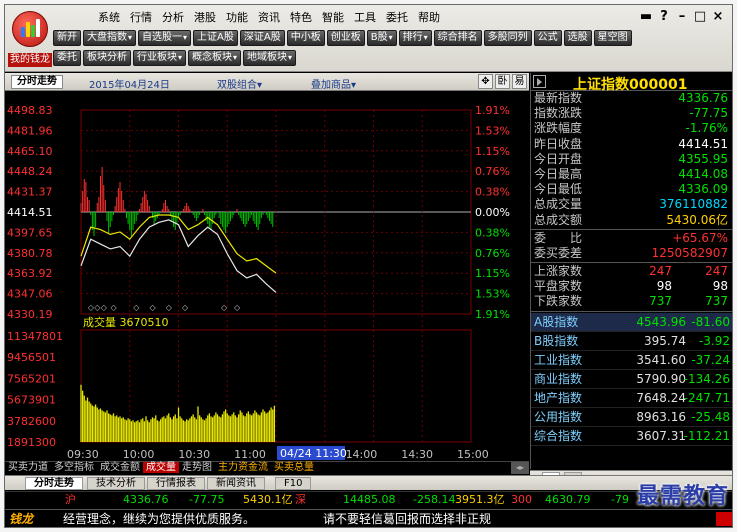  I want to click on menu-item-3: 港股, so click(205, 17).